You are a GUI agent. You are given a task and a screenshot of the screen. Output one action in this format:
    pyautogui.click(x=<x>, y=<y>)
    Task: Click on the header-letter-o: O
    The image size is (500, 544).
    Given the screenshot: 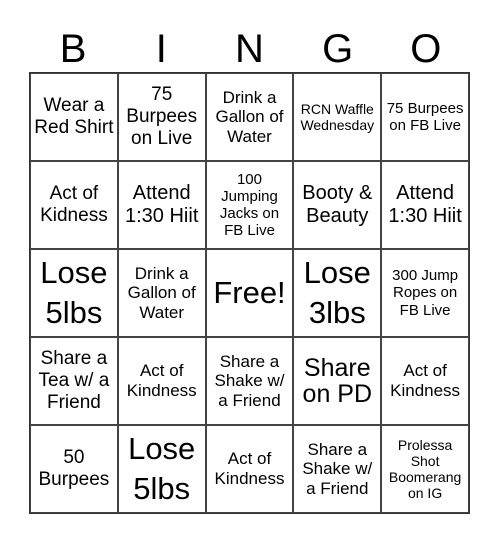 What is the action you would take?
    pyautogui.click(x=426, y=49)
    